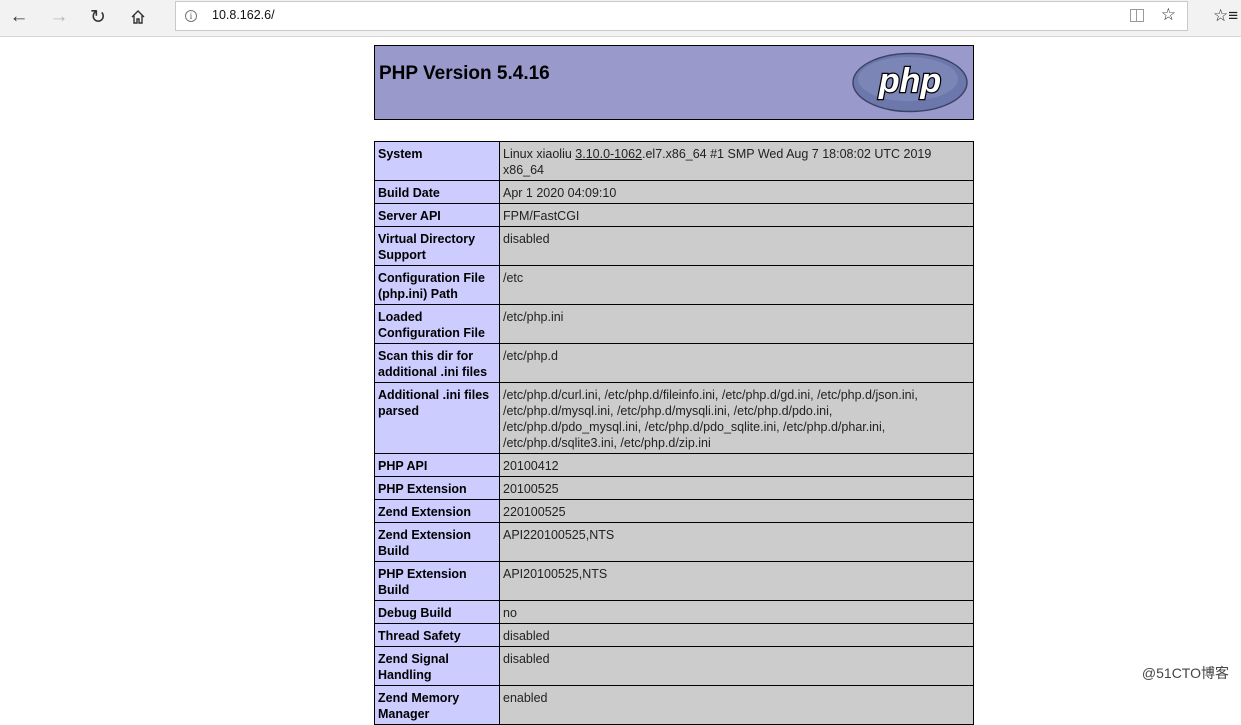 The height and width of the screenshot is (725, 1241). I want to click on refresh-button: ↻, so click(98, 17).